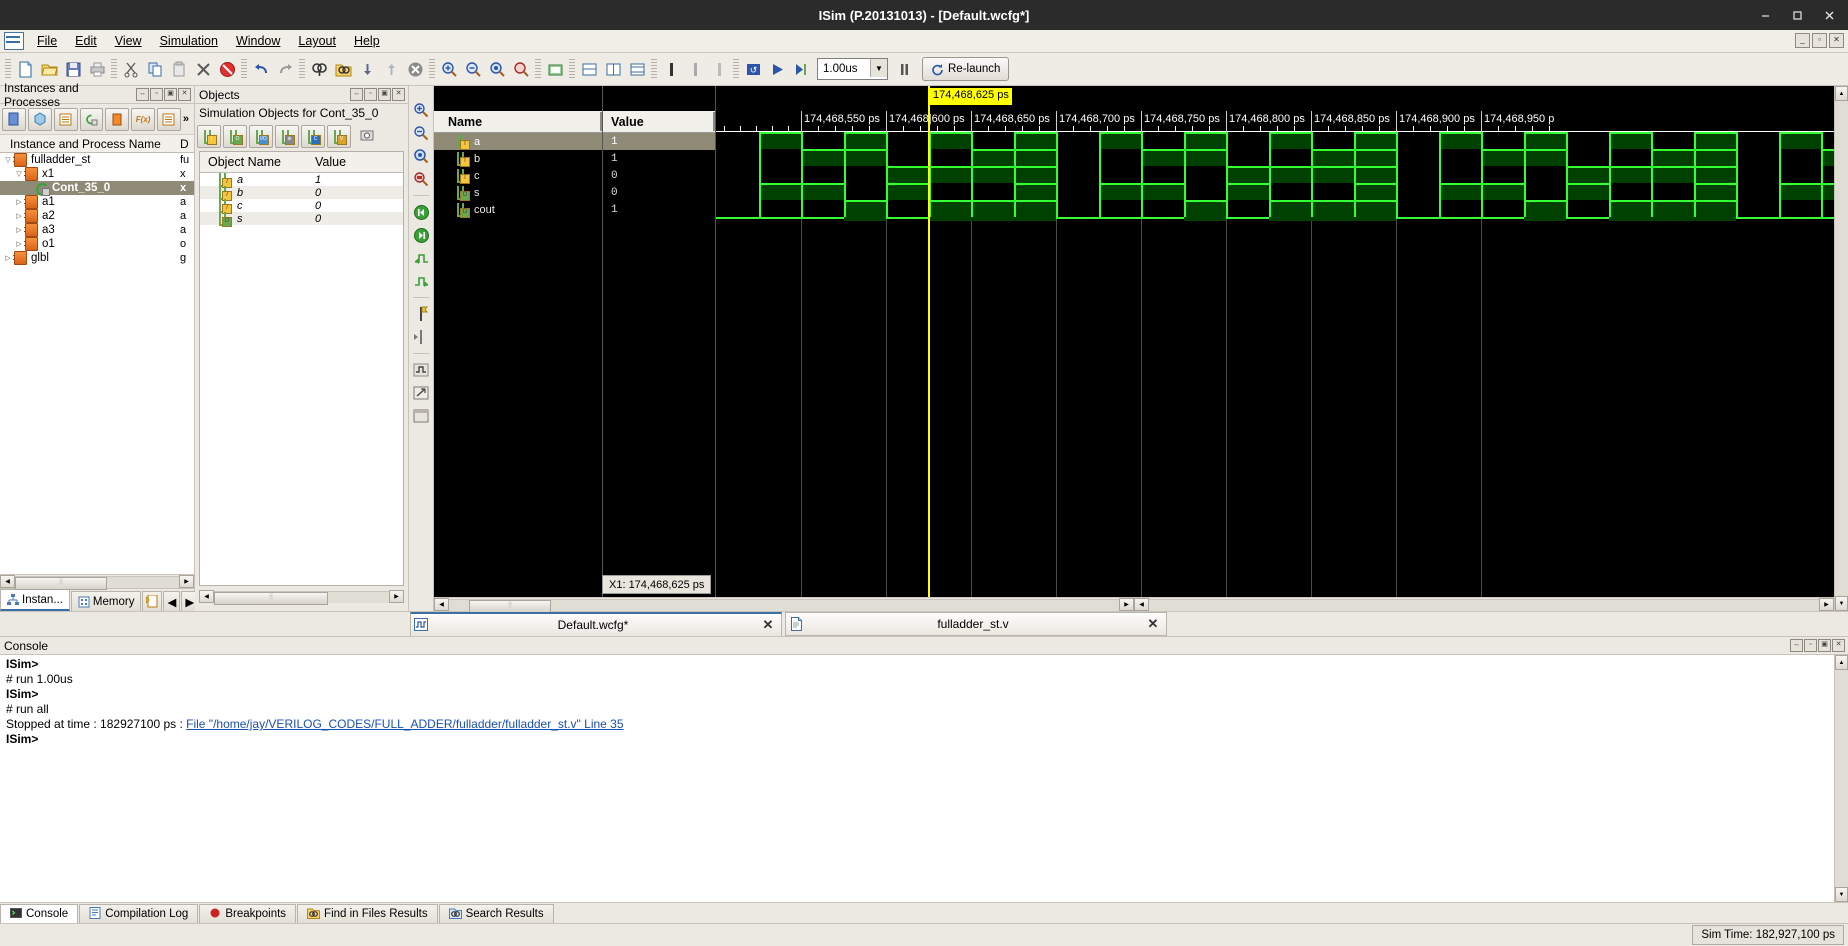 This screenshot has height=946, width=1848. I want to click on waveform-cursor-line, so click(929, 341).